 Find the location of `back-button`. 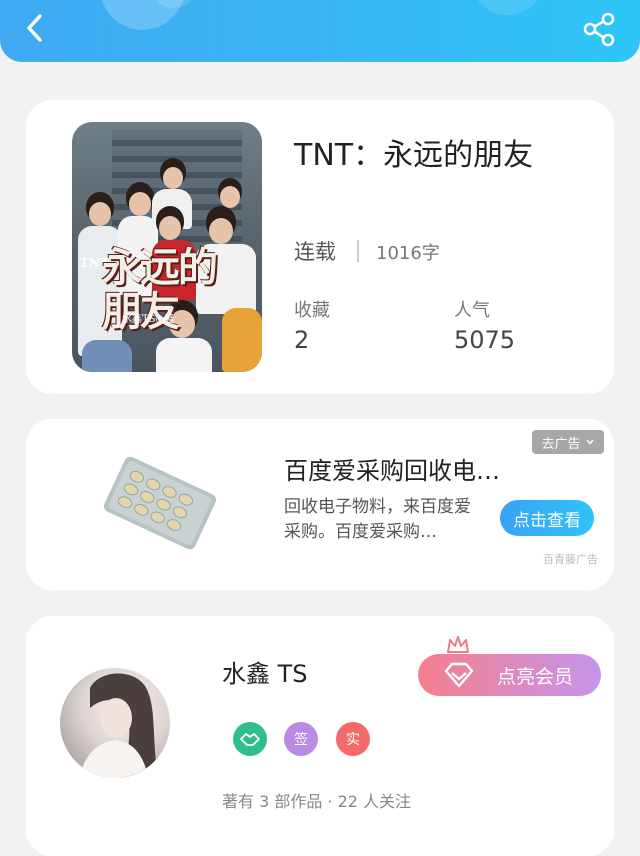

back-button is located at coordinates (36, 28).